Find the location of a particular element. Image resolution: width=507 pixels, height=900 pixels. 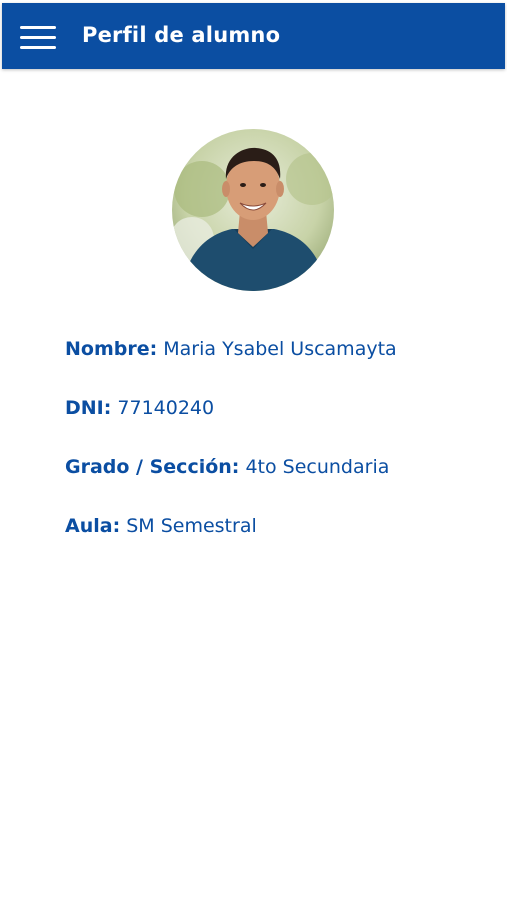

field-grado-seccion: Grado / Sección: 4to Secundaria is located at coordinates (231, 483).